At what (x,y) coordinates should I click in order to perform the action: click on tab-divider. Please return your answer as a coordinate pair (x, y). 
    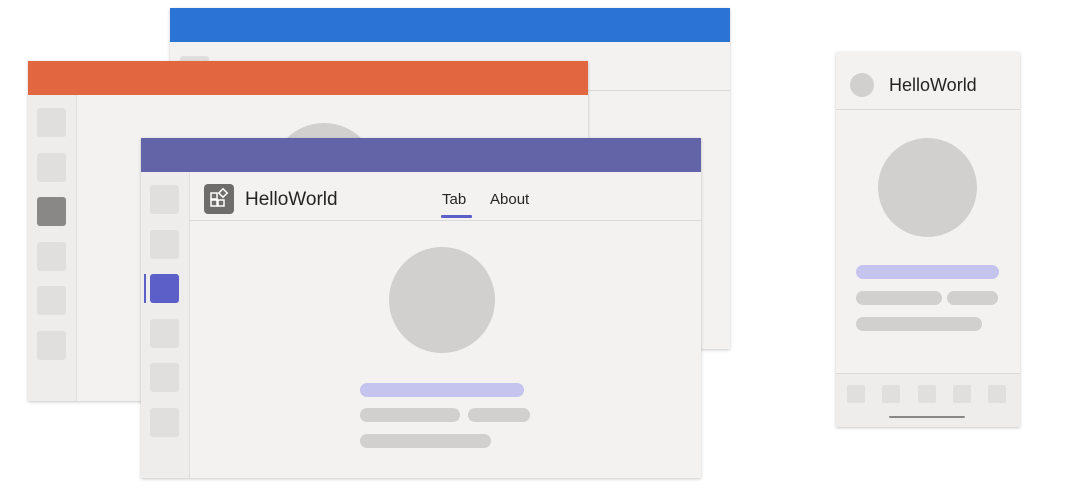
    Looking at the image, I should click on (445, 220).